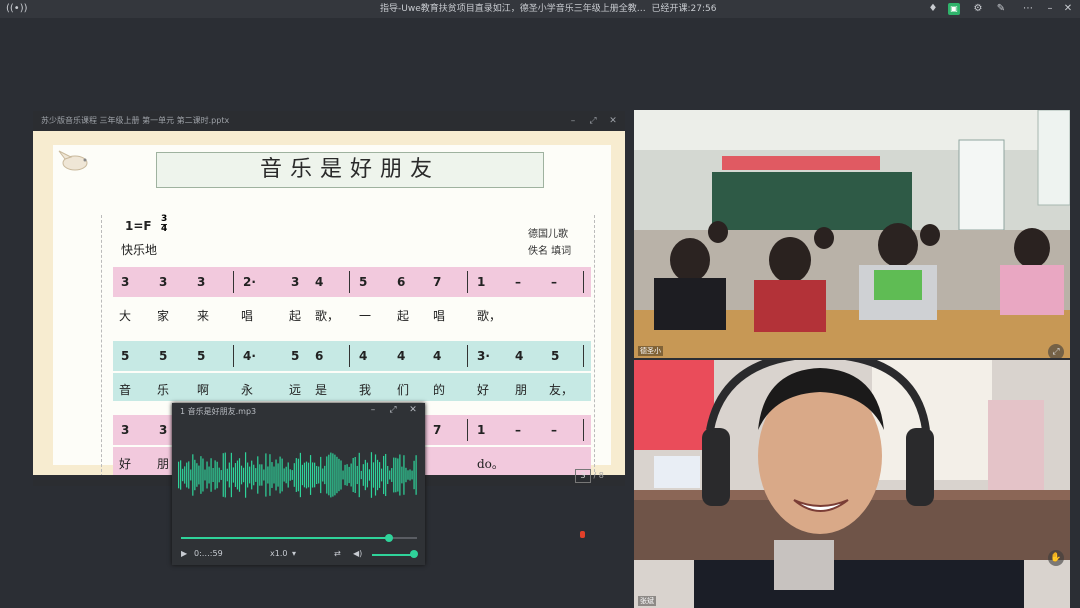 This screenshot has height=608, width=1080. What do you see at coordinates (439, 390) in the screenshot?
I see `lyric: 的` at bounding box center [439, 390].